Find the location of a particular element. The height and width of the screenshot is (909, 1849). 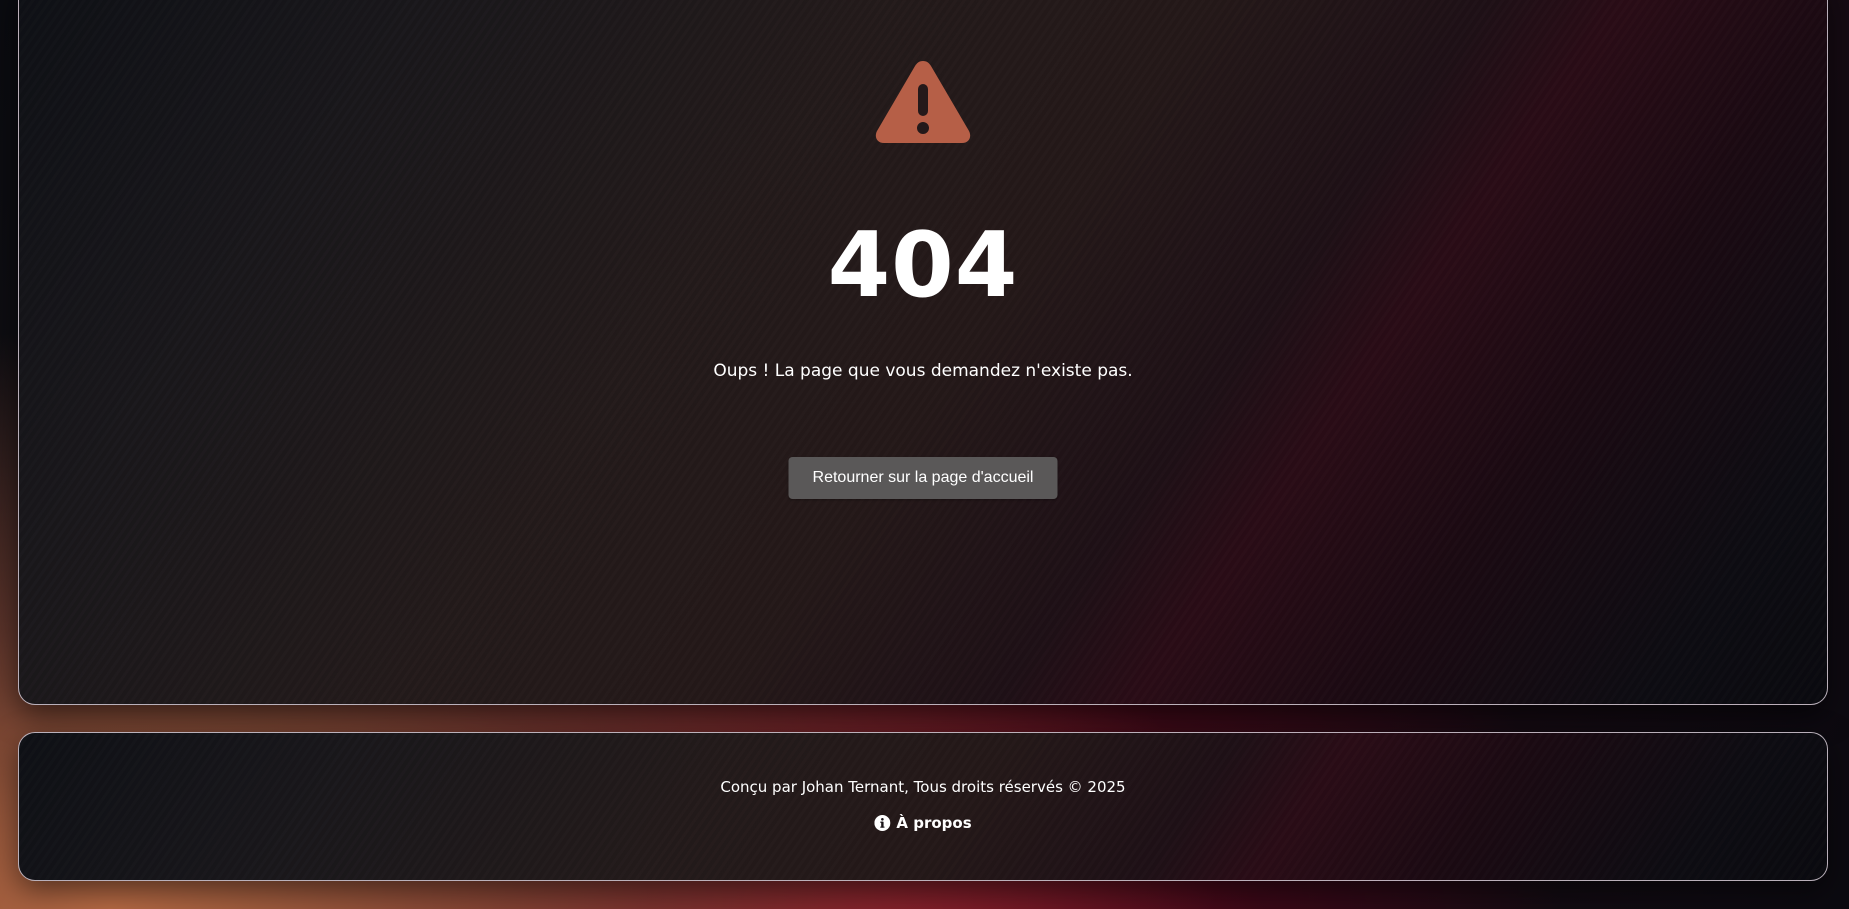

home-button: Retourner sur la page d'accueil is located at coordinates (923, 478).